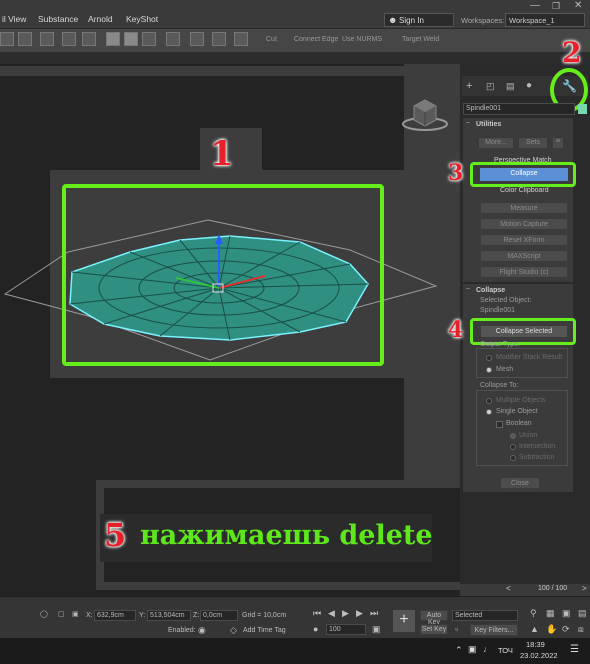 The image size is (590, 664). Describe the element at coordinates (419, 20) in the screenshot. I see `sign-in-button: ☻ Sign In` at that location.